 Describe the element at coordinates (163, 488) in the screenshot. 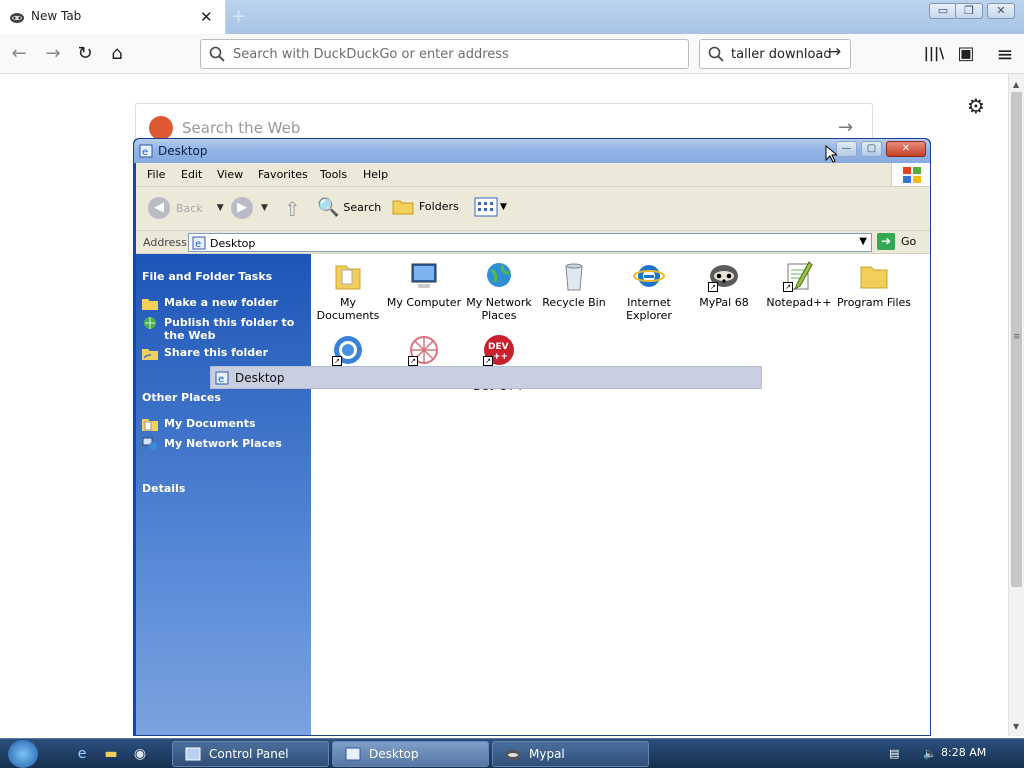

I see `details-heading: Details` at that location.